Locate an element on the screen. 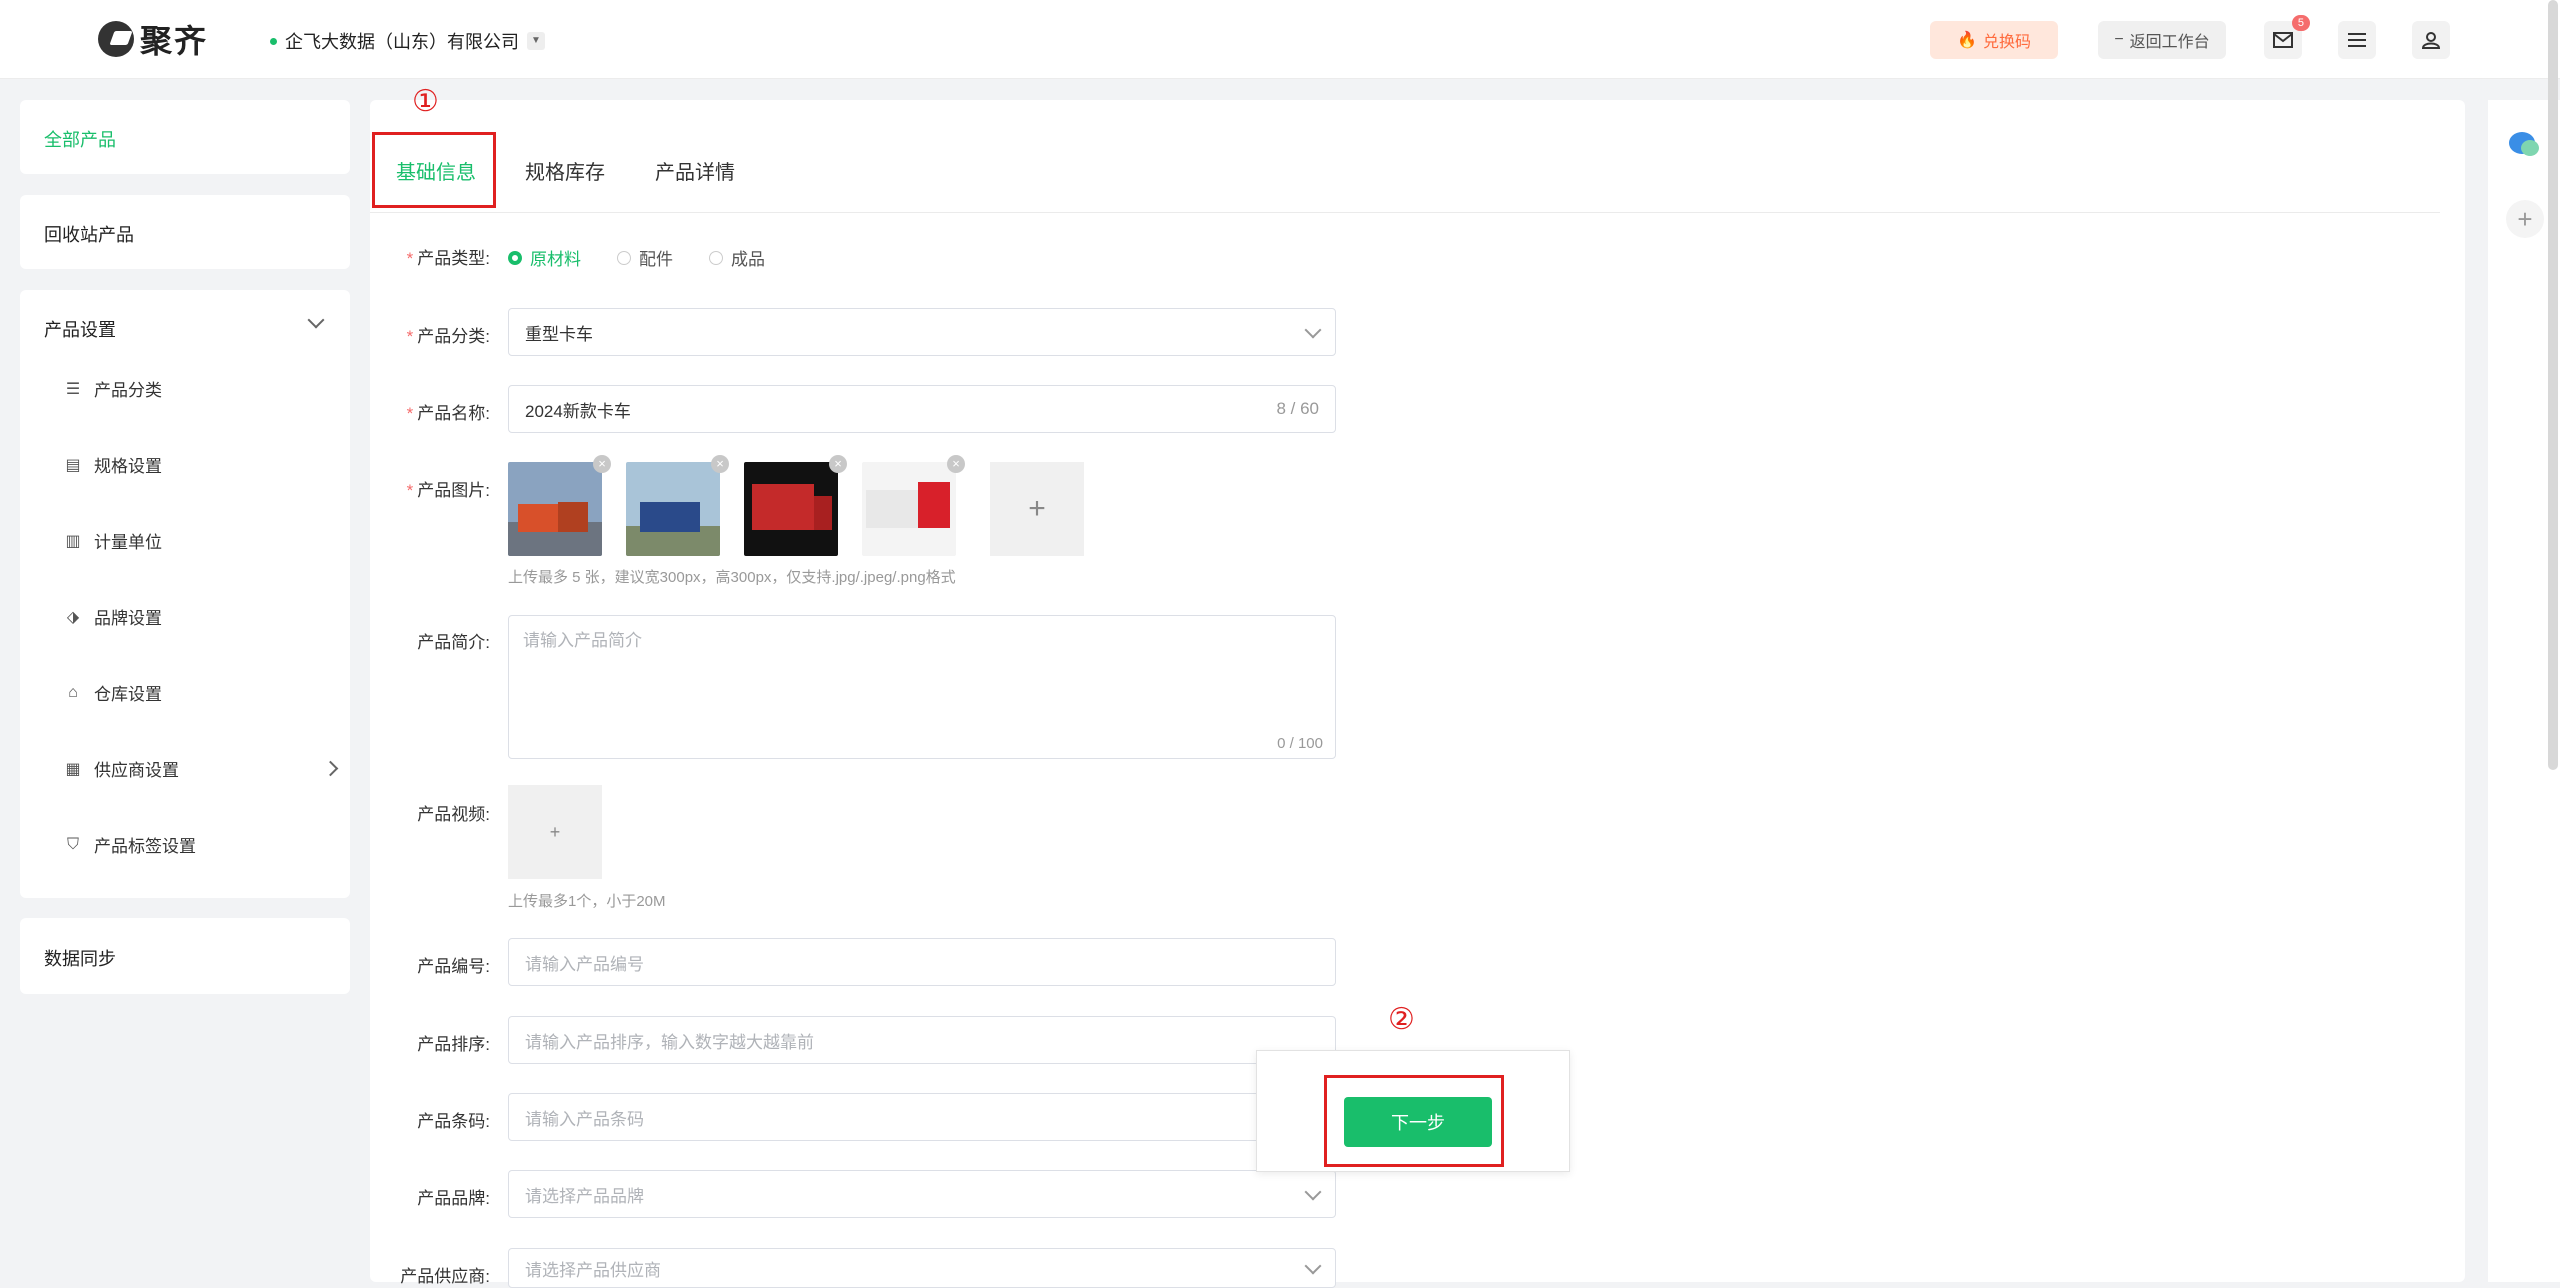  sidebar-item-spec: ▤ 规格设置 is located at coordinates (113, 464).